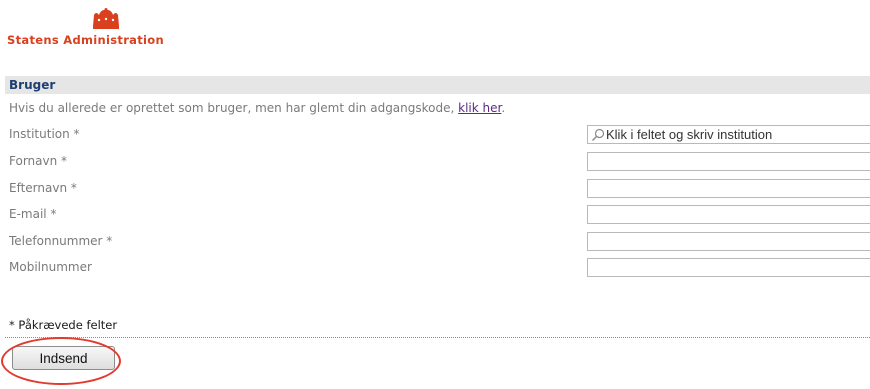 This screenshot has height=389, width=870. I want to click on mobil-input, so click(729, 267).